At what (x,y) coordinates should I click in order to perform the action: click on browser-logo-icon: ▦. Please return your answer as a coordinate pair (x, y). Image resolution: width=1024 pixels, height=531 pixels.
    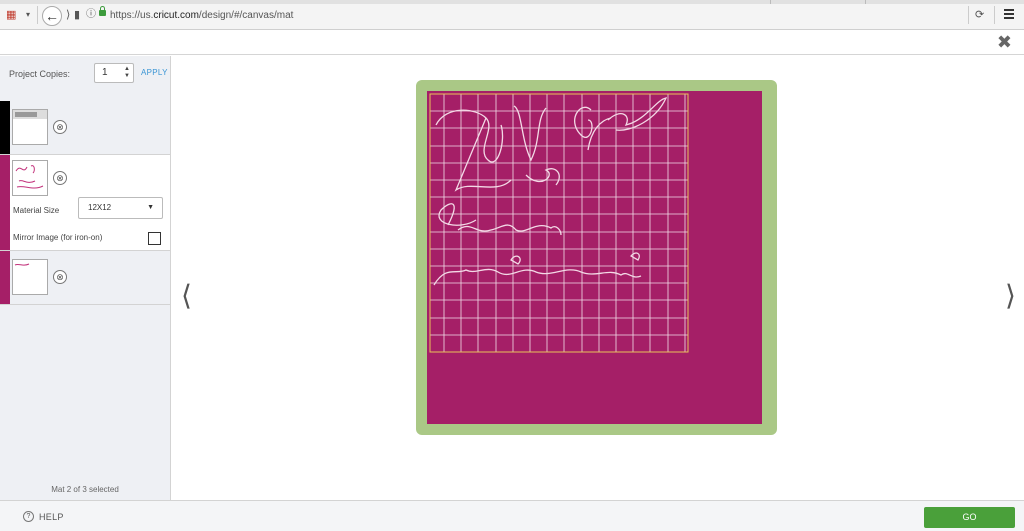
    Looking at the image, I should click on (11, 15).